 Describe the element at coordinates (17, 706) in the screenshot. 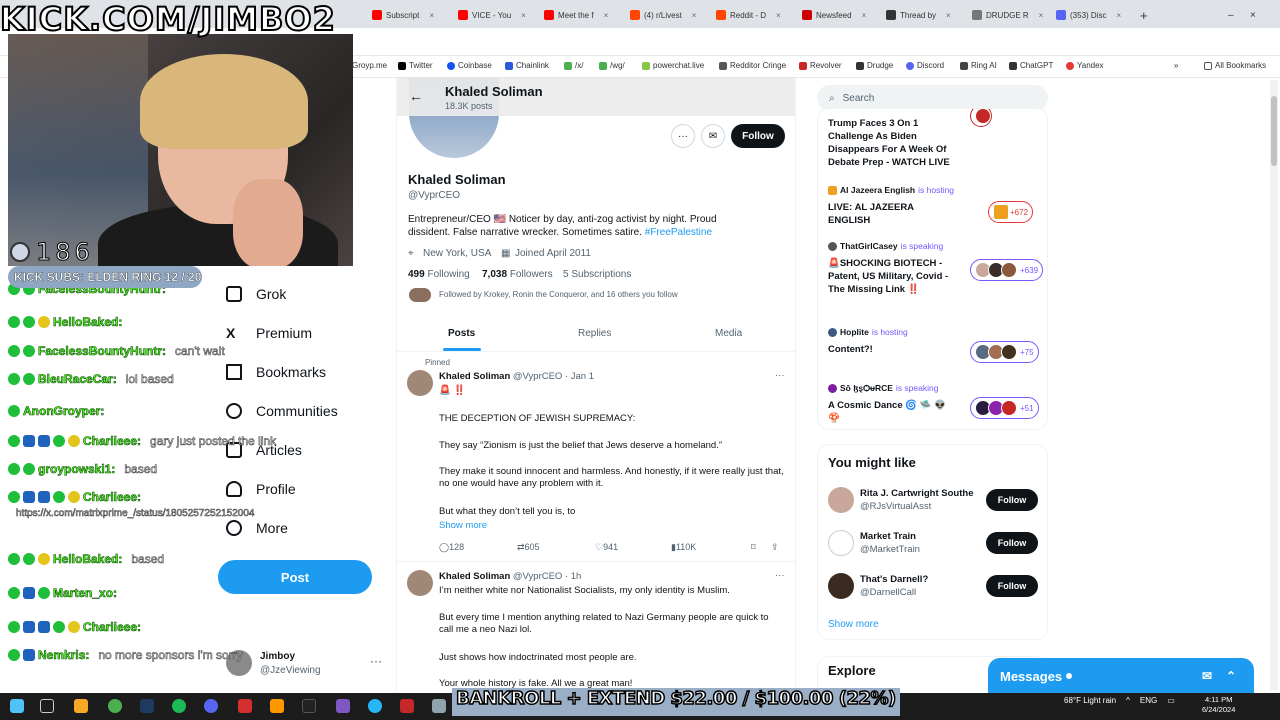

I see `start-icon` at that location.